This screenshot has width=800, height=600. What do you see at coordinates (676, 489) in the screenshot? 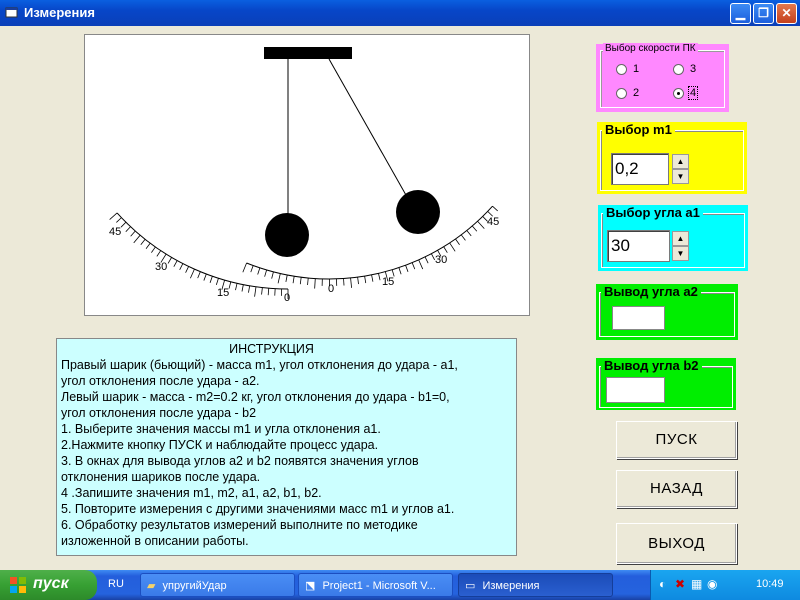
I see `back-button: НАЗАД` at bounding box center [676, 489].